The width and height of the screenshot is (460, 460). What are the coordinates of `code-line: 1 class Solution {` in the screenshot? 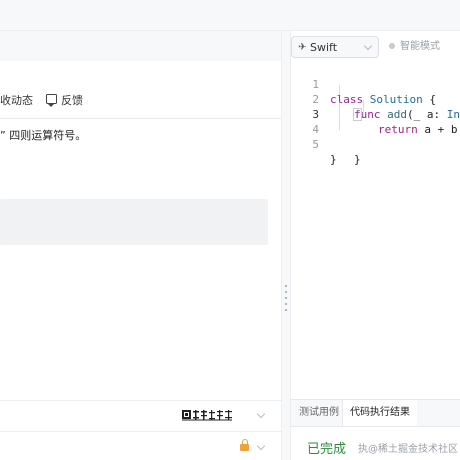 It's located at (375, 84).